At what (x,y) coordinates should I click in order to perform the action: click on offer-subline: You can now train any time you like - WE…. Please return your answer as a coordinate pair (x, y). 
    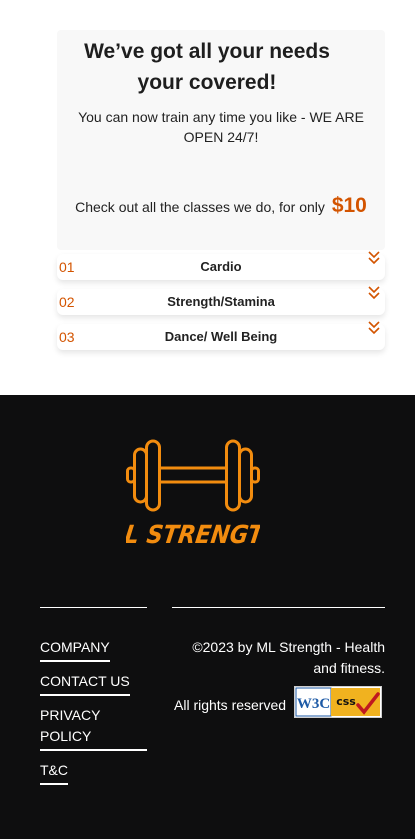
    Looking at the image, I should click on (221, 127).